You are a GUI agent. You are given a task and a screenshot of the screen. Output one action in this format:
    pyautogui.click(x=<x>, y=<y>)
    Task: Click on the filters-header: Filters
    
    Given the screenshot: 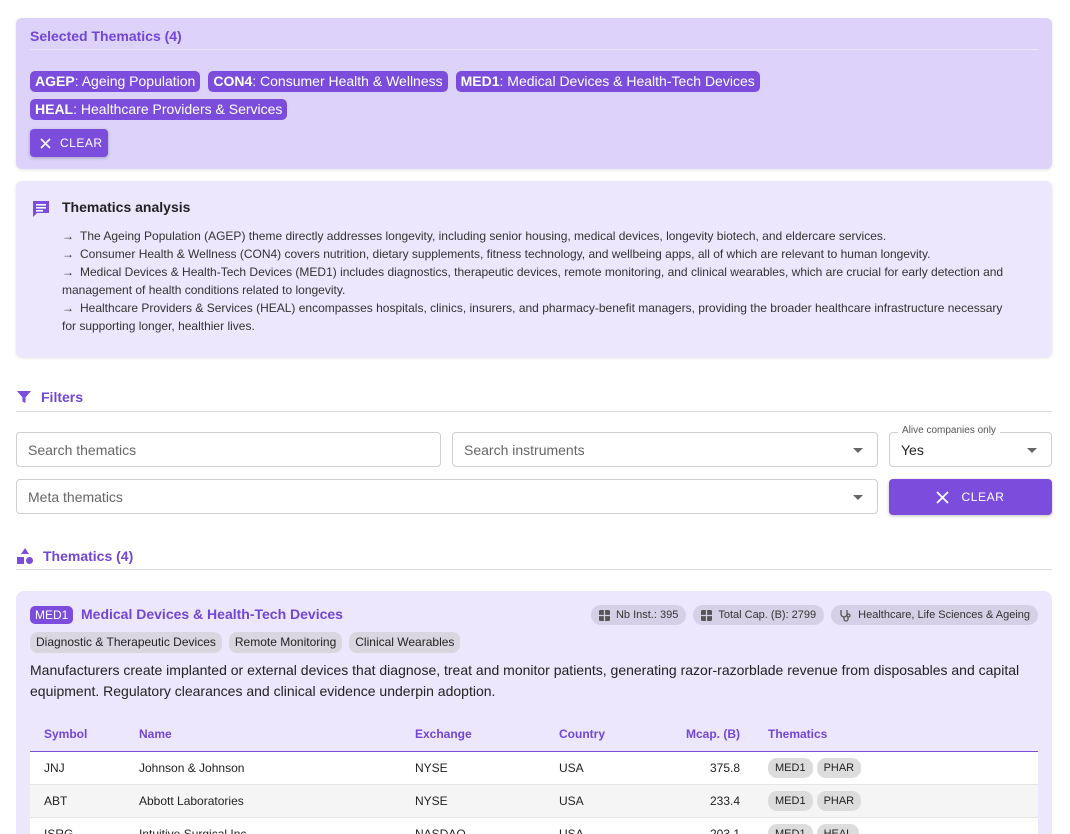 What is the action you would take?
    pyautogui.click(x=49, y=397)
    